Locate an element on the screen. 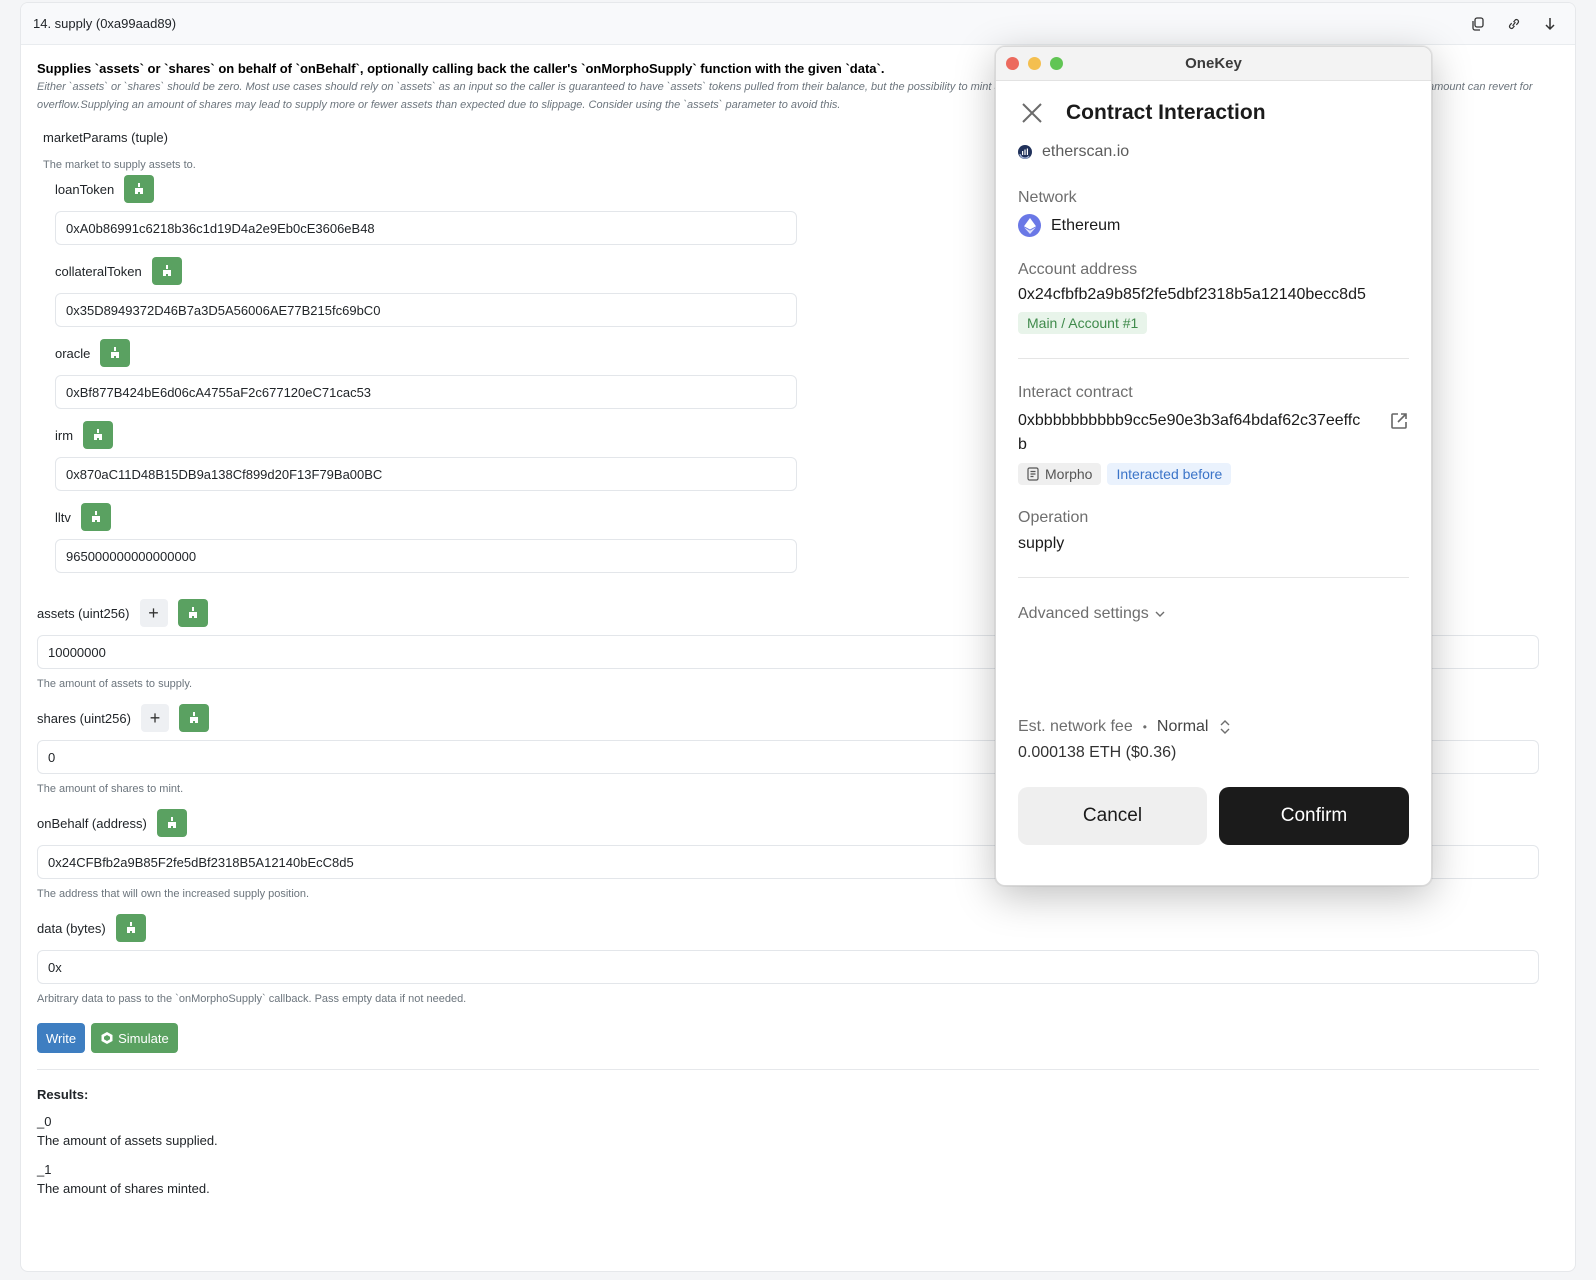  param-label: lltv is located at coordinates (63, 517).